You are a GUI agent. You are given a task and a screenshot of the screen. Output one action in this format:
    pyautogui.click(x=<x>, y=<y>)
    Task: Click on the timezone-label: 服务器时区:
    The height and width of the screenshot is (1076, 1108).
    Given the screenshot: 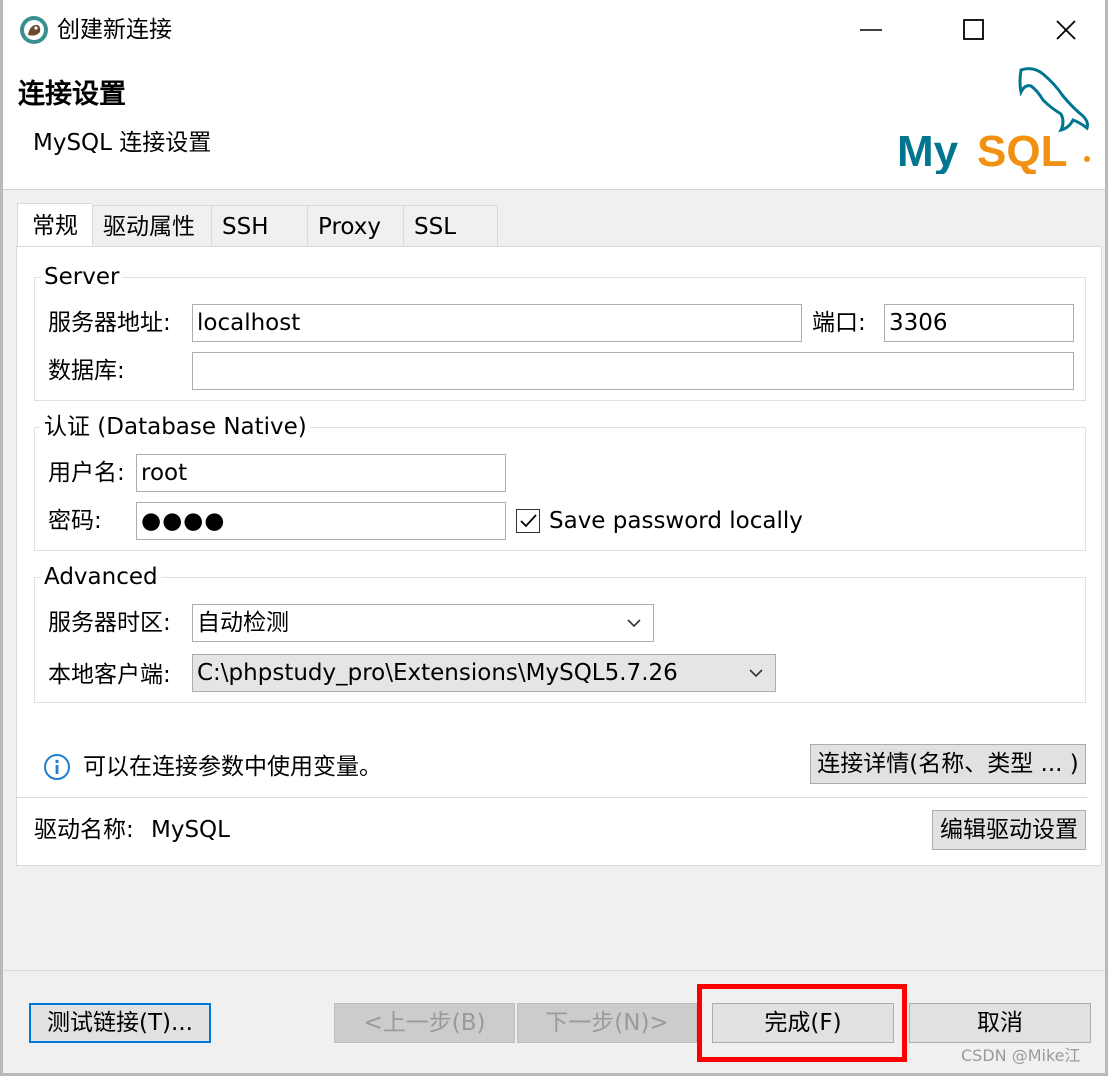 What is the action you would take?
    pyautogui.click(x=109, y=623)
    